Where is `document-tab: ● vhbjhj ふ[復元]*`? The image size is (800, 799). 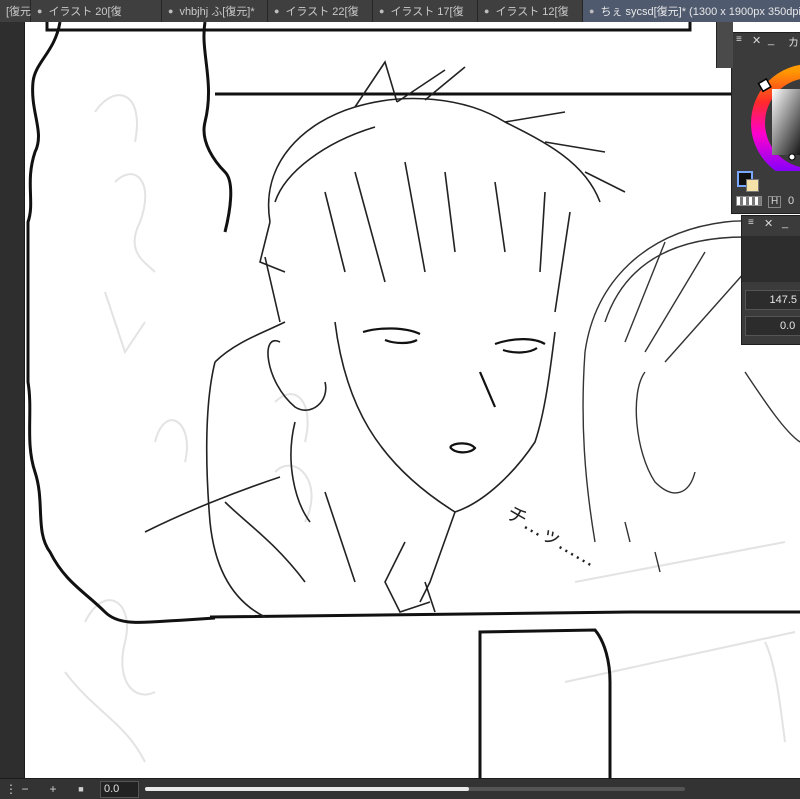
document-tab: ● vhbjhj ふ[復元]* is located at coordinates (215, 11).